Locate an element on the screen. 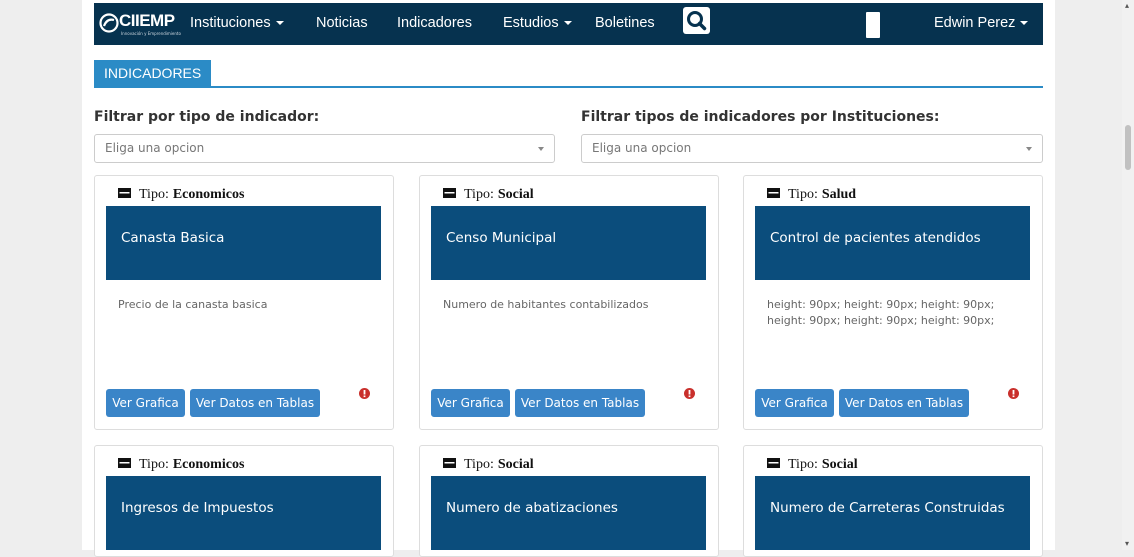 This screenshot has width=1134, height=557. user-menu: Edwin Perez is located at coordinates (981, 23).